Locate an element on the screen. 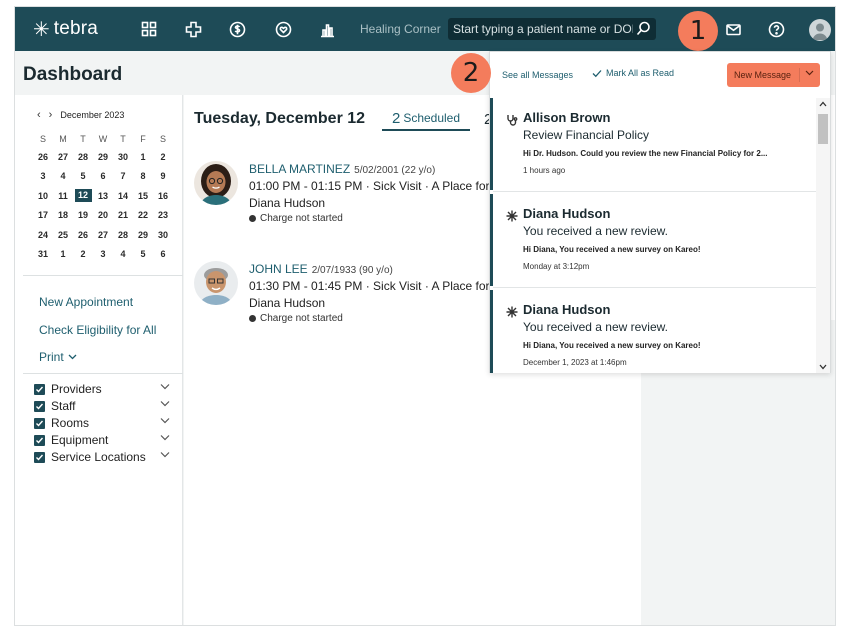 The width and height of the screenshot is (850, 631). chevron-right-icon: › is located at coordinates (51, 115).